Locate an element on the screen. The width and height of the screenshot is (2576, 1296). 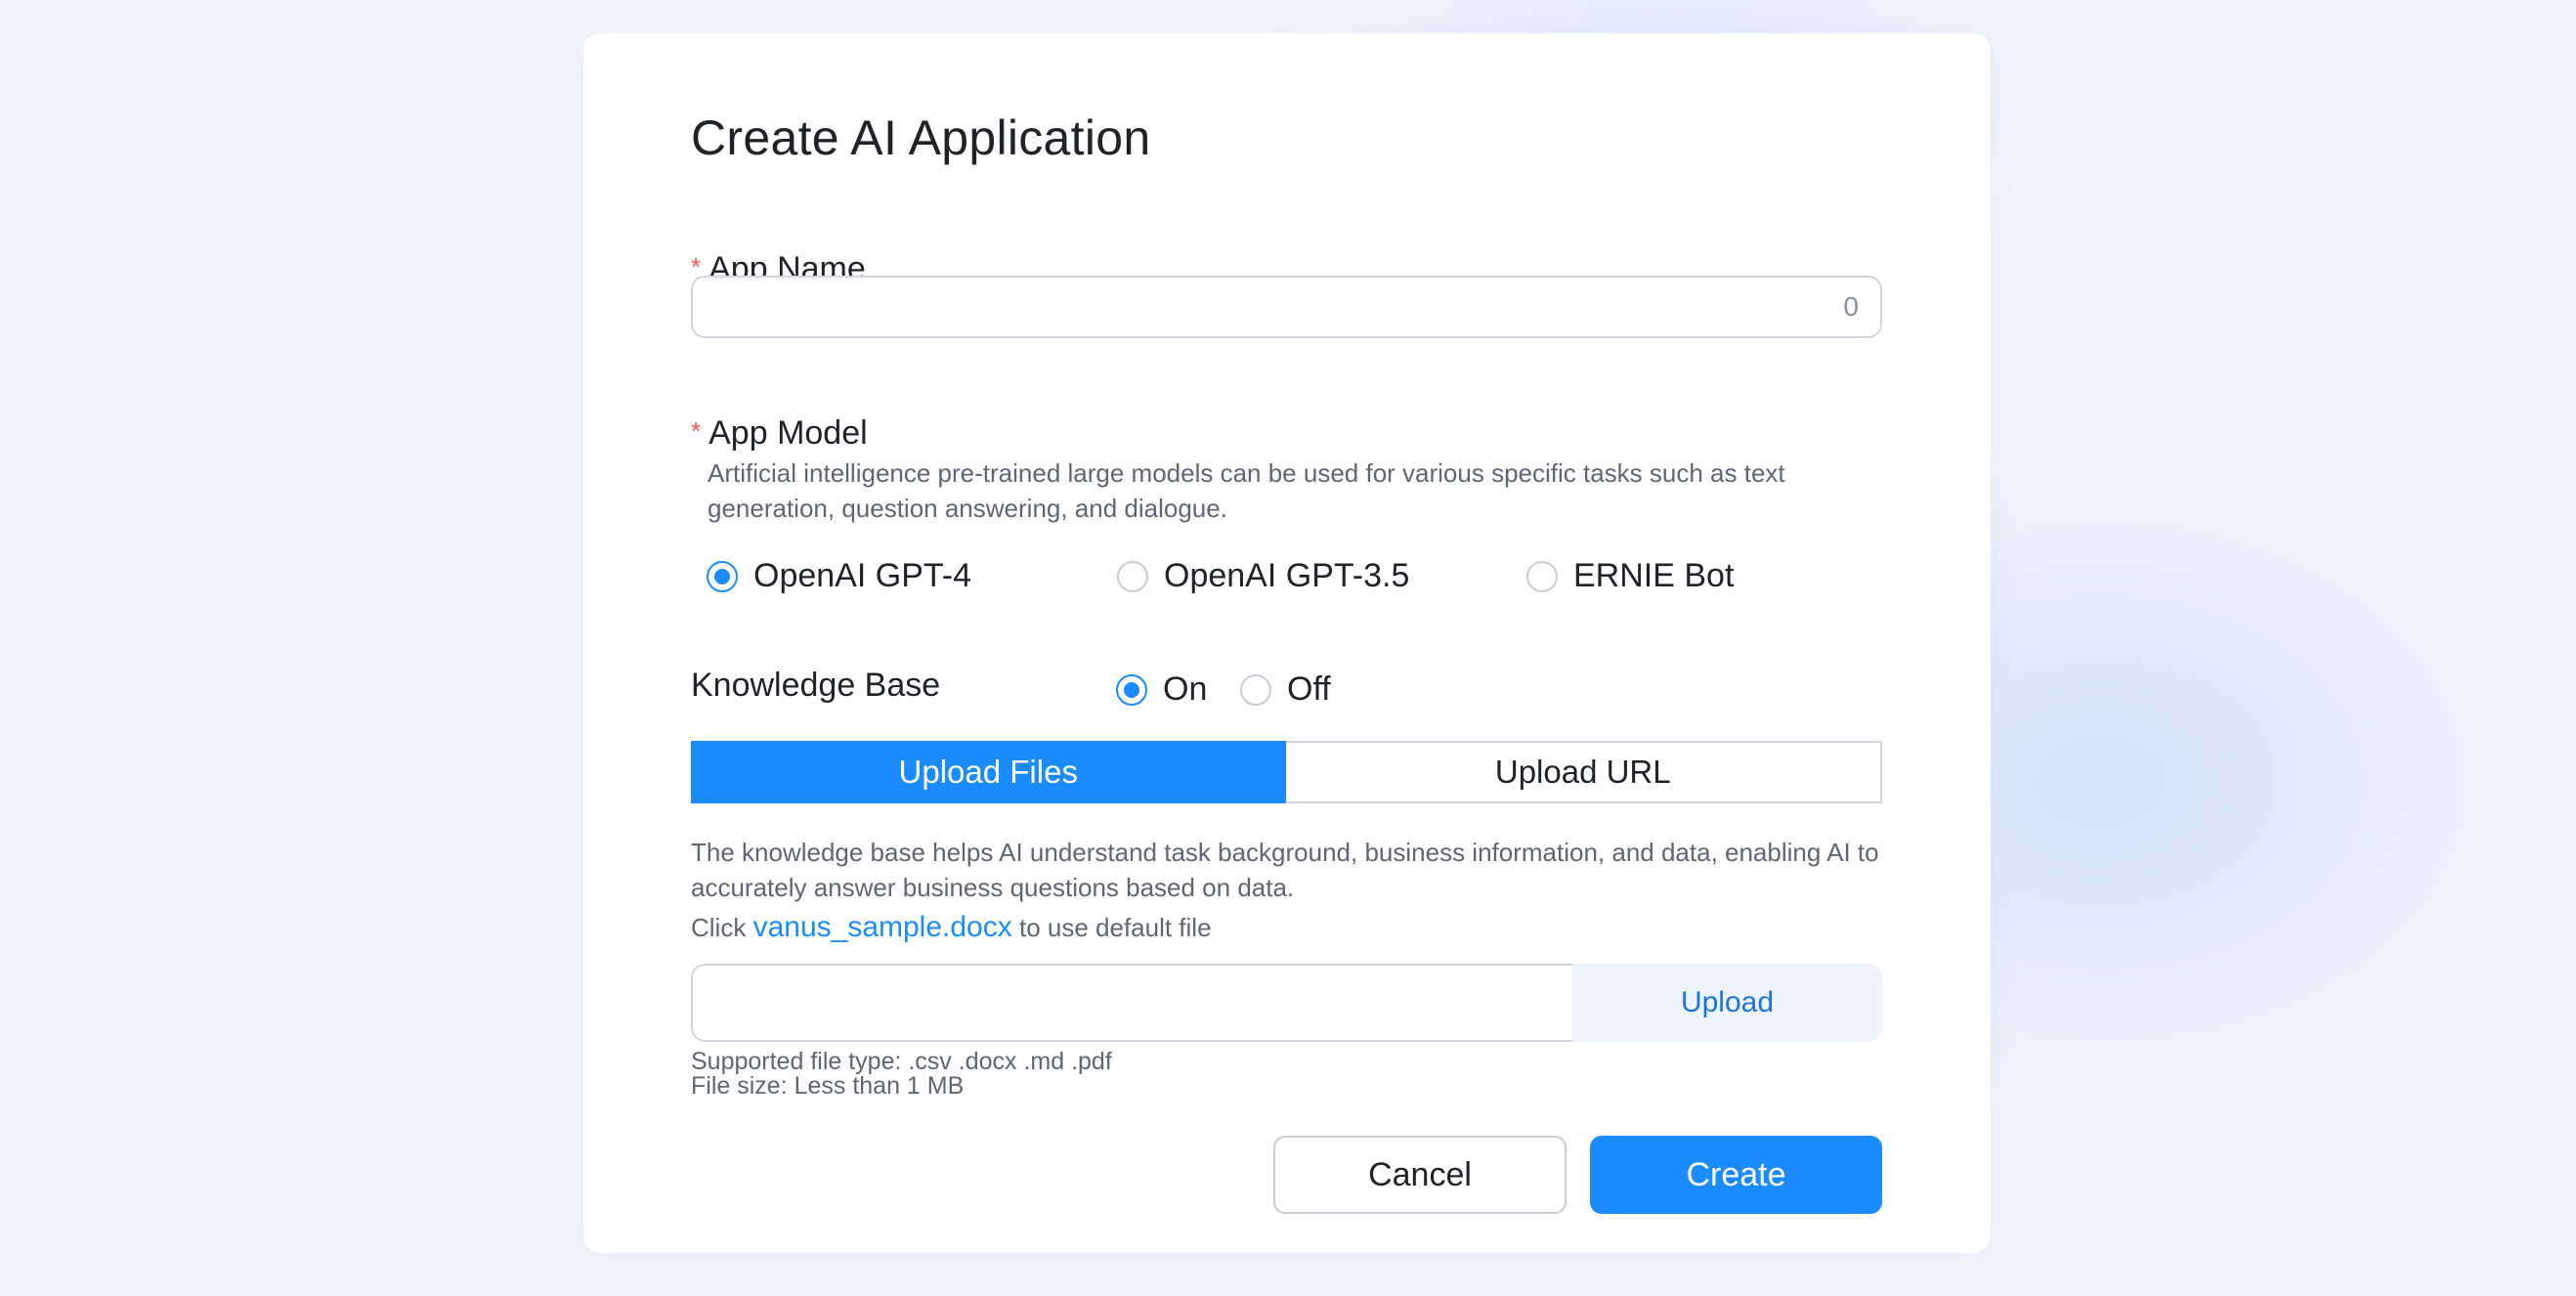
dialog-title: Create AI Application is located at coordinates (921, 137).